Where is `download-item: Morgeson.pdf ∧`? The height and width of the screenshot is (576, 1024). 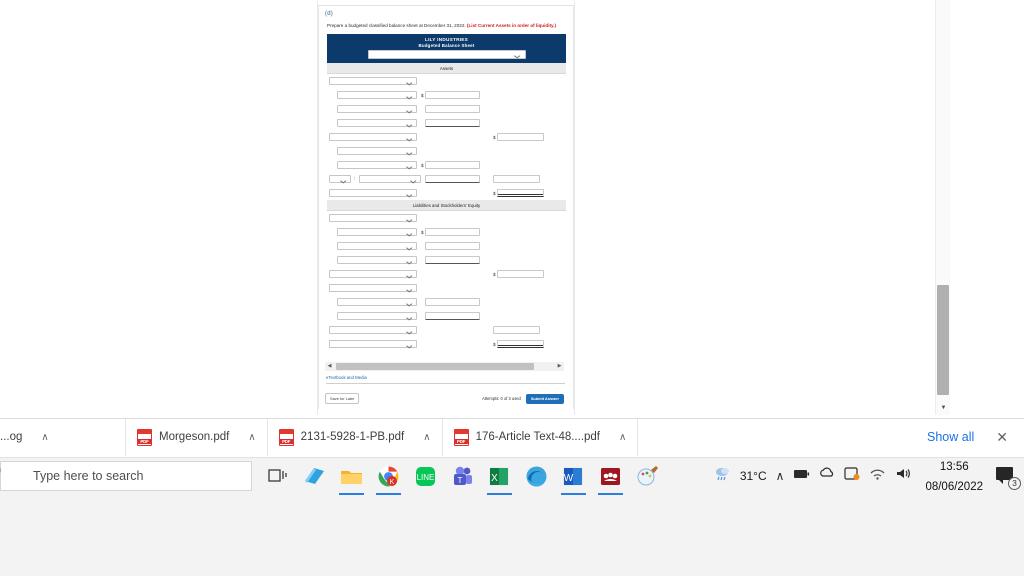
download-item: Morgeson.pdf ∧ is located at coordinates (197, 437).